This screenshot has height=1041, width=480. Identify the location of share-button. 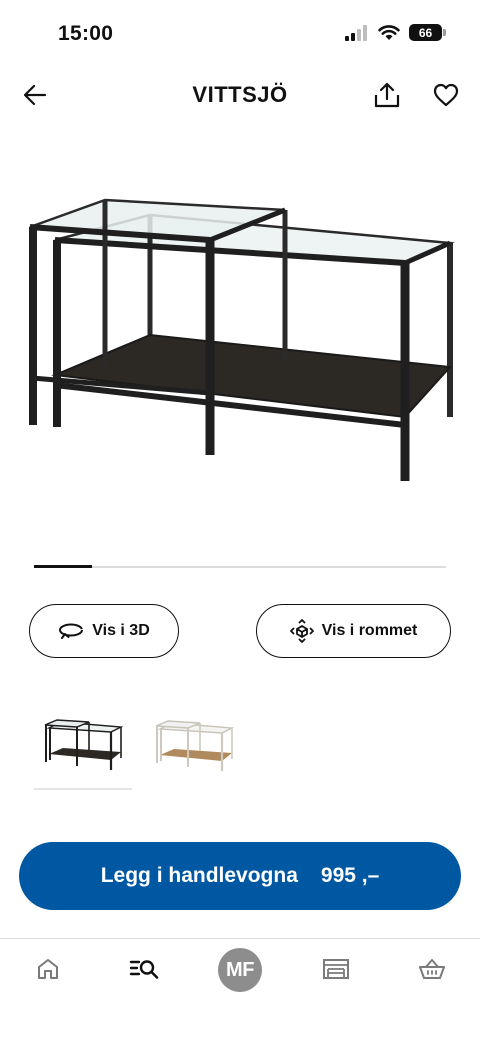
(387, 95).